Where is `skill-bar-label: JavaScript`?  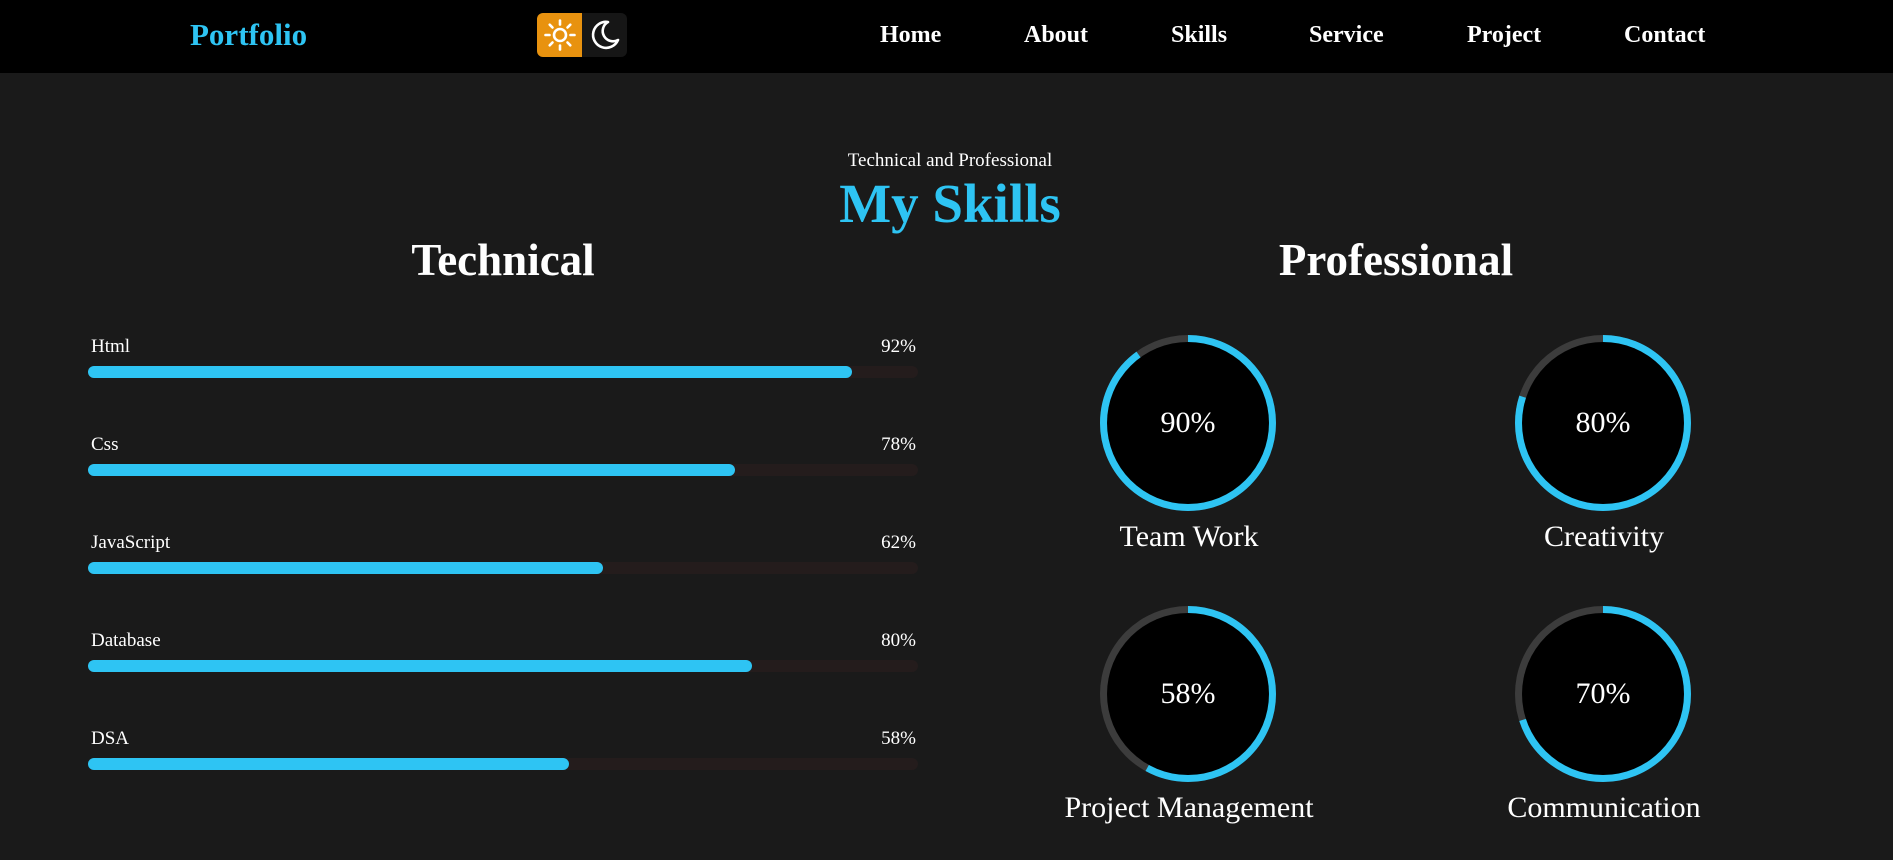 skill-bar-label: JavaScript is located at coordinates (131, 542).